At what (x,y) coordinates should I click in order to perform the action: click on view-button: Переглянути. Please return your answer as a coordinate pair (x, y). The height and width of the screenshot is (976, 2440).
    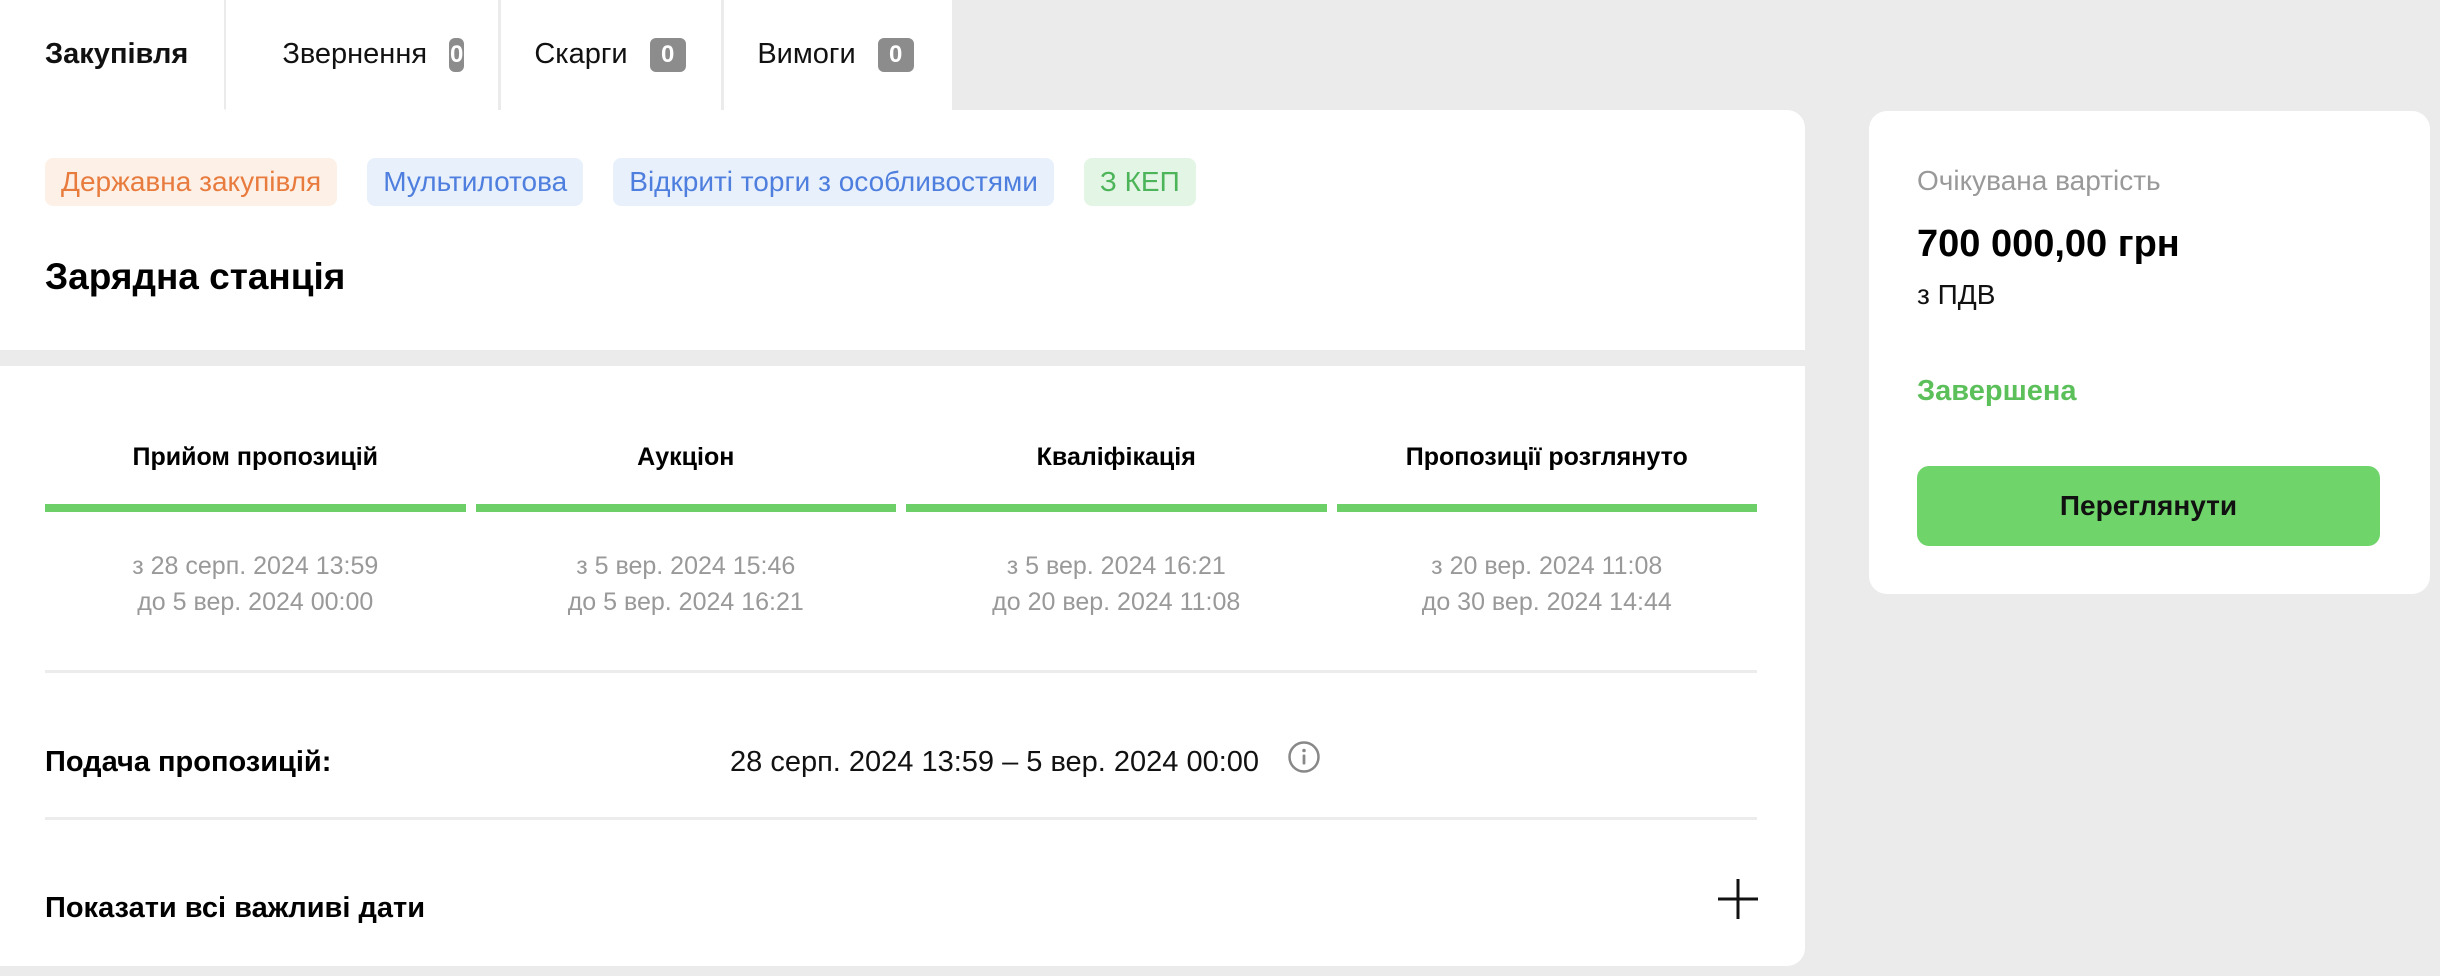
    Looking at the image, I should click on (2148, 506).